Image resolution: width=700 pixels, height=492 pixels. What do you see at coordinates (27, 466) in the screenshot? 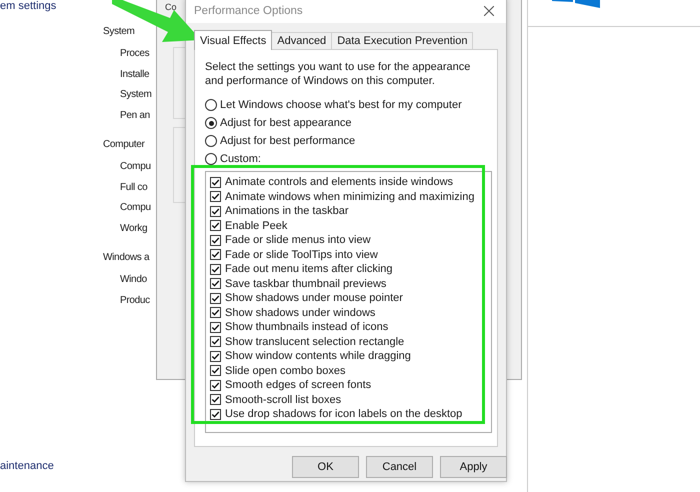
I see `maintenance-link: aintenance` at bounding box center [27, 466].